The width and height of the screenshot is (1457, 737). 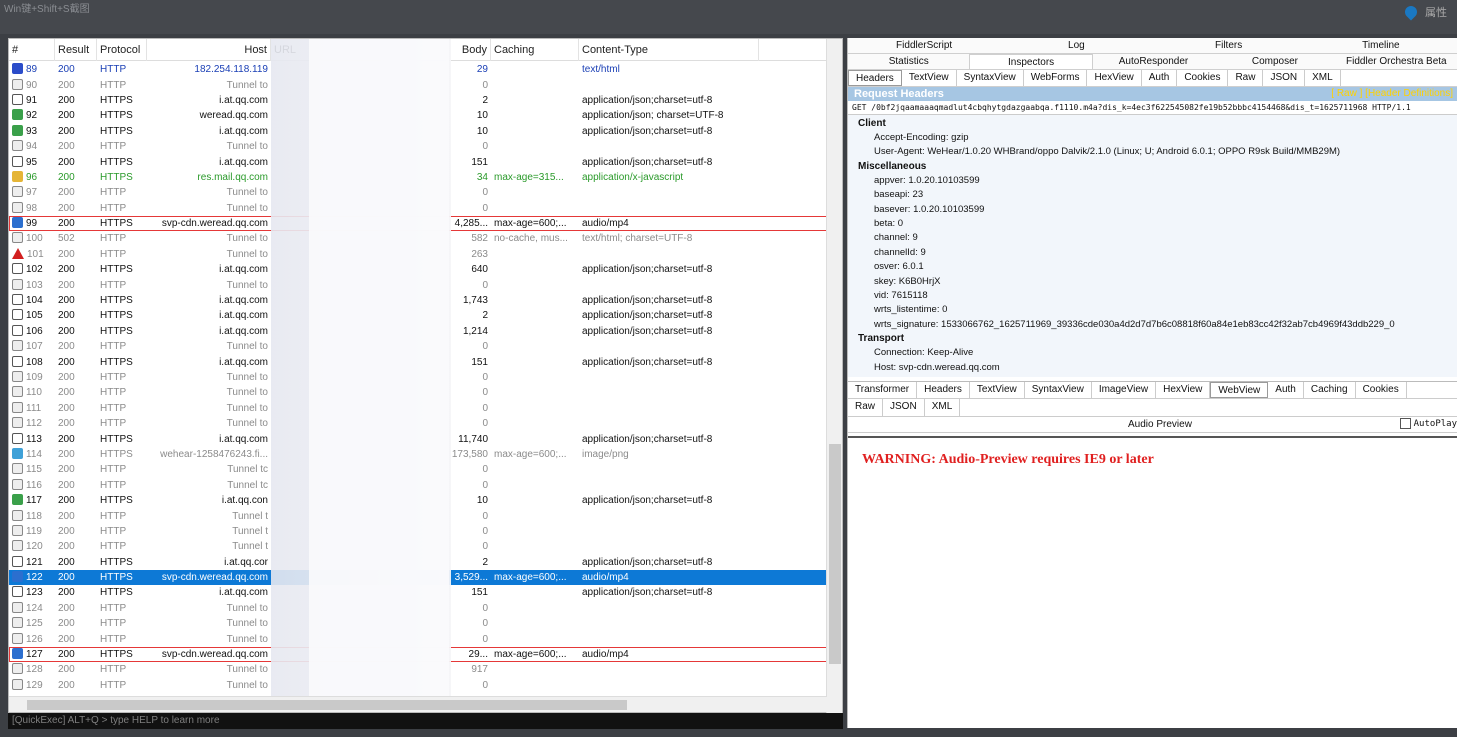 What do you see at coordinates (32, 49) in the screenshot?
I see `column-header: #` at bounding box center [32, 49].